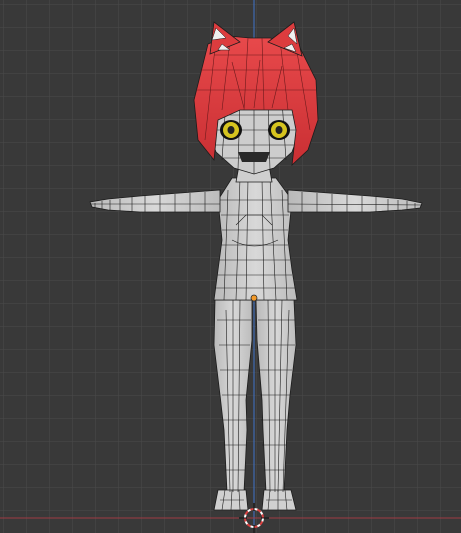  Describe the element at coordinates (254, 157) in the screenshot. I see `mouth` at that location.